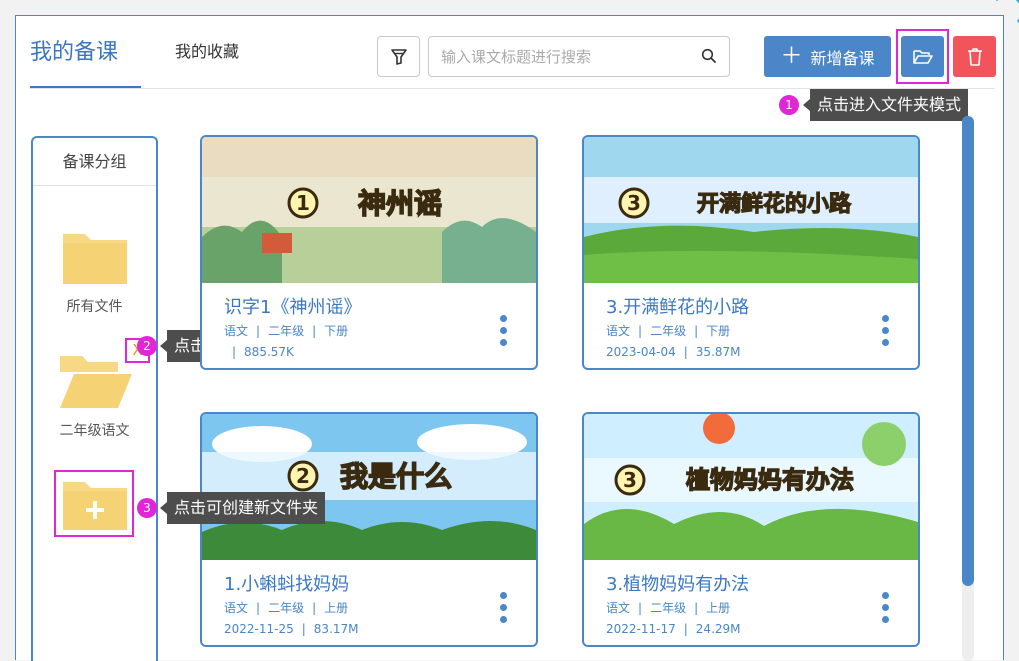 The height and width of the screenshot is (661, 1019). I want to click on lesson-info: 2022-11-25 | 83.17M, so click(291, 629).